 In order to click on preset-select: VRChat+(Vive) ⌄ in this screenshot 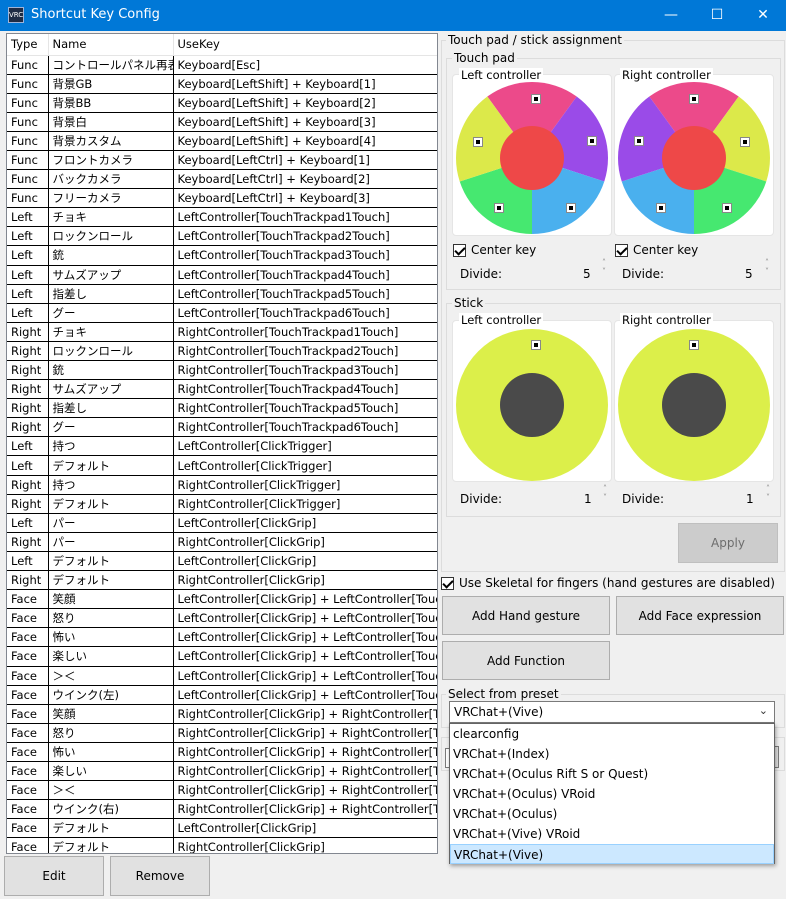, I will do `click(612, 712)`.